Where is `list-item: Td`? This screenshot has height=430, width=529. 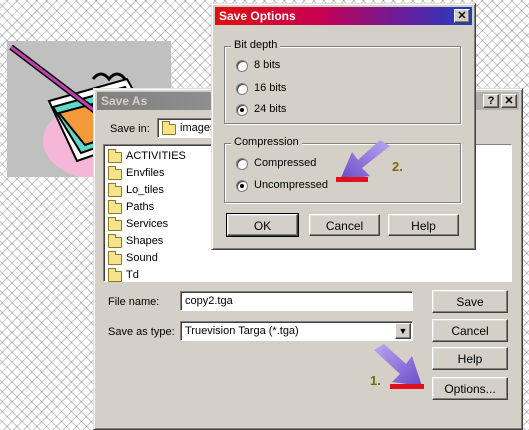 list-item: Td is located at coordinates (160, 276).